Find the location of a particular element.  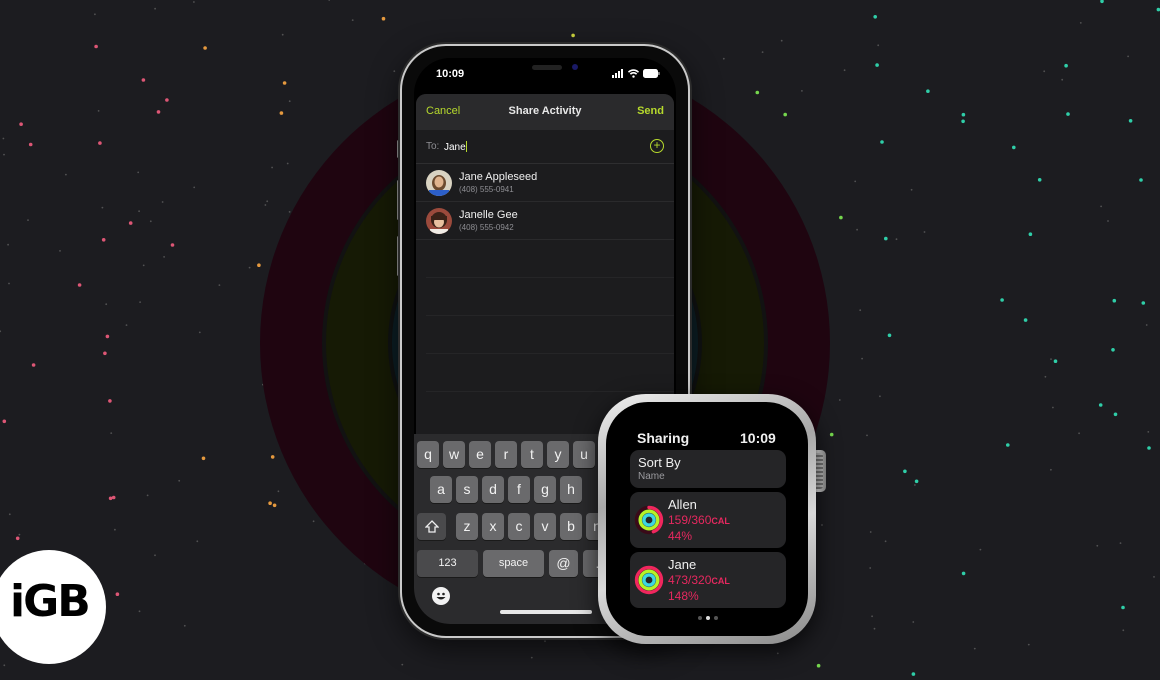

contact-suggestion: Jane Appleseed (408) 555-0941 is located at coordinates (545, 183).